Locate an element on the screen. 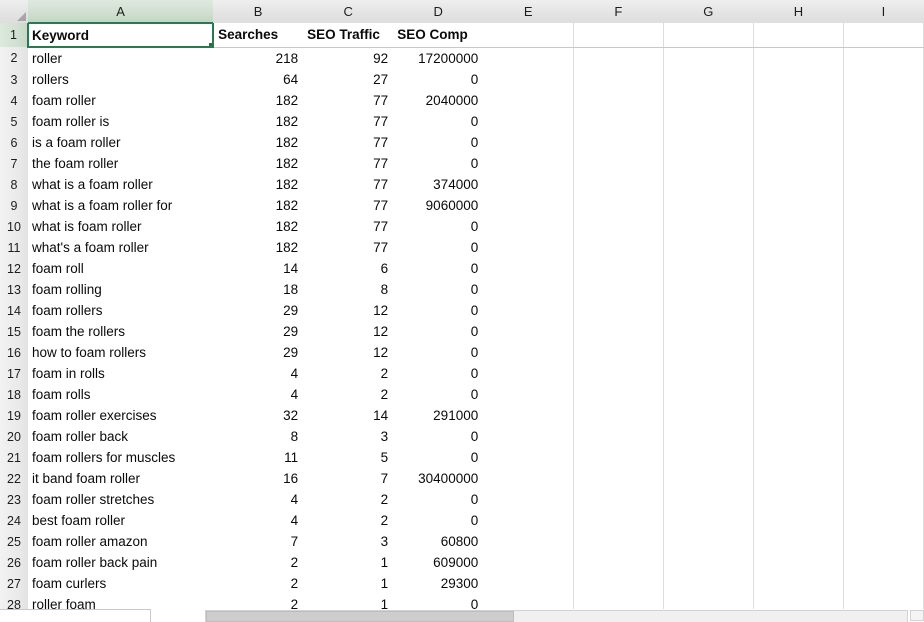  cell-H23 is located at coordinates (798, 499).